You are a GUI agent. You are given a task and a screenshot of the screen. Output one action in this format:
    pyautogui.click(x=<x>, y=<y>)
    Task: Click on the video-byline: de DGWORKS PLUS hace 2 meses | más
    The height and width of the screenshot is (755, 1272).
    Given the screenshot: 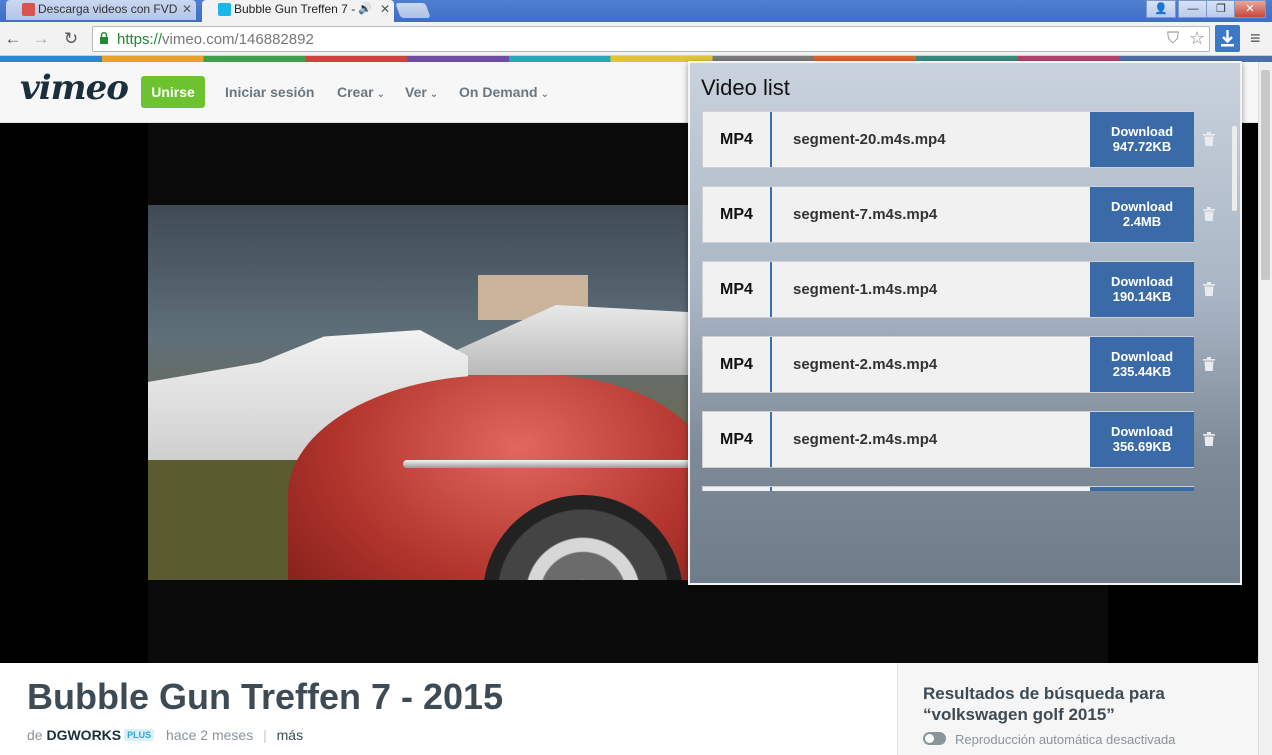 What is the action you would take?
    pyautogui.click(x=165, y=735)
    